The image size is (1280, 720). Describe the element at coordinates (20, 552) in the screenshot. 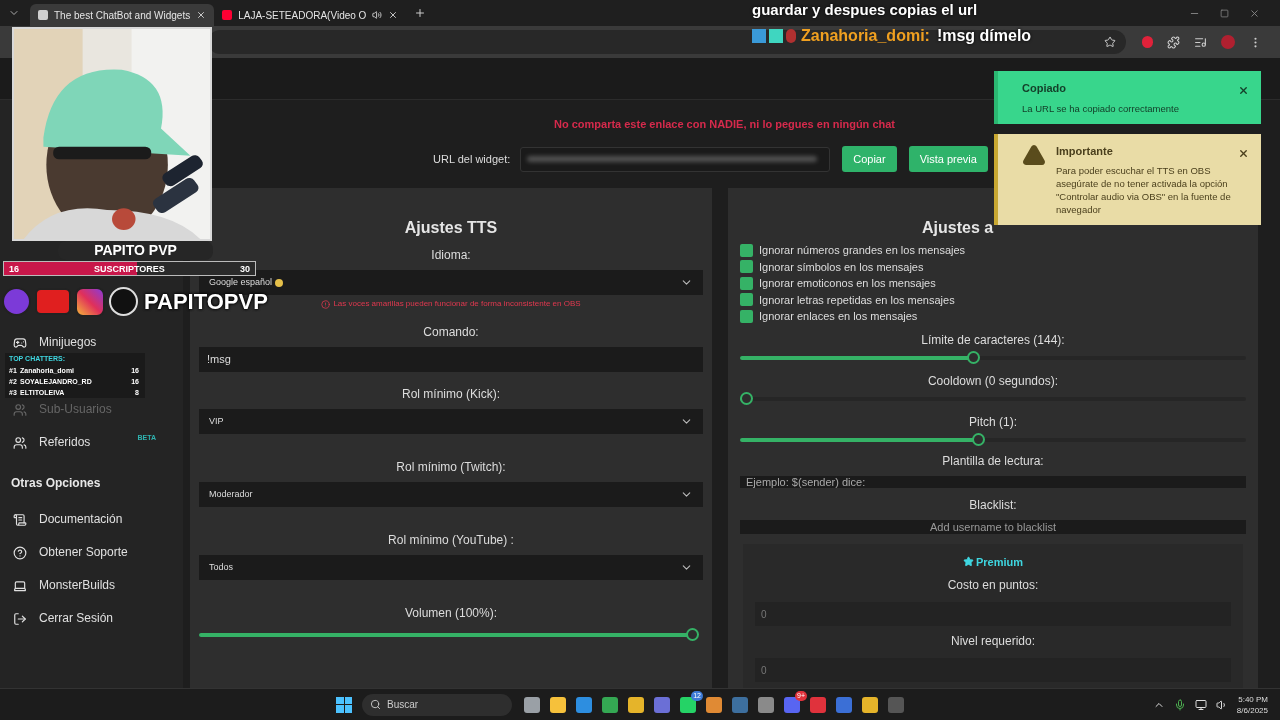

I see `help-icon` at that location.